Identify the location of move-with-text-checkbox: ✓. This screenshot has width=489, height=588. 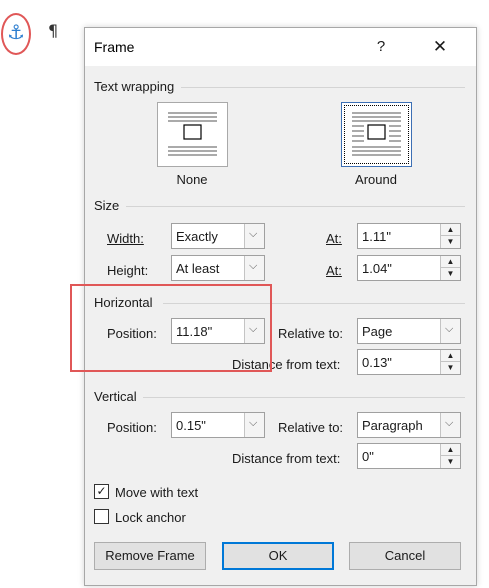
(101, 491).